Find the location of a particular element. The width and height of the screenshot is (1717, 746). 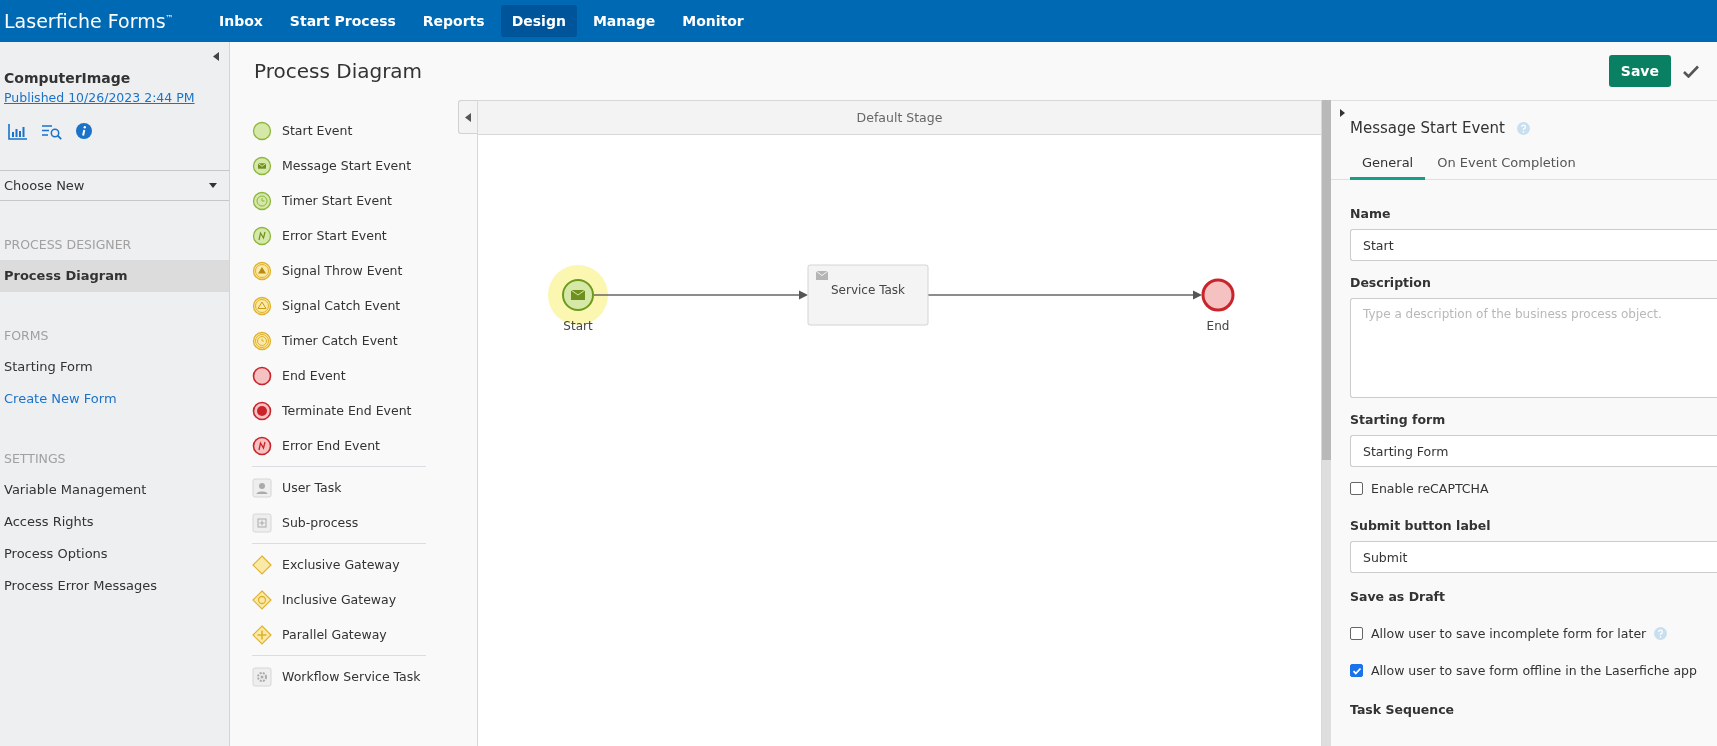

diamond-plus-icon is located at coordinates (262, 634).